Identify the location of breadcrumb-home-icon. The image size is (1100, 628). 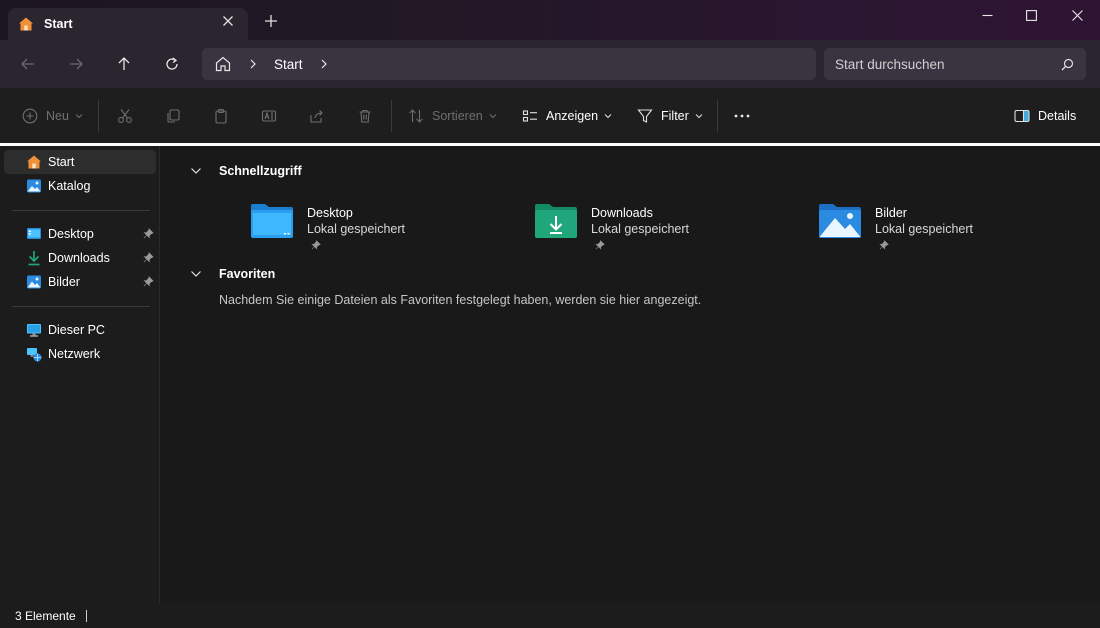
(223, 64).